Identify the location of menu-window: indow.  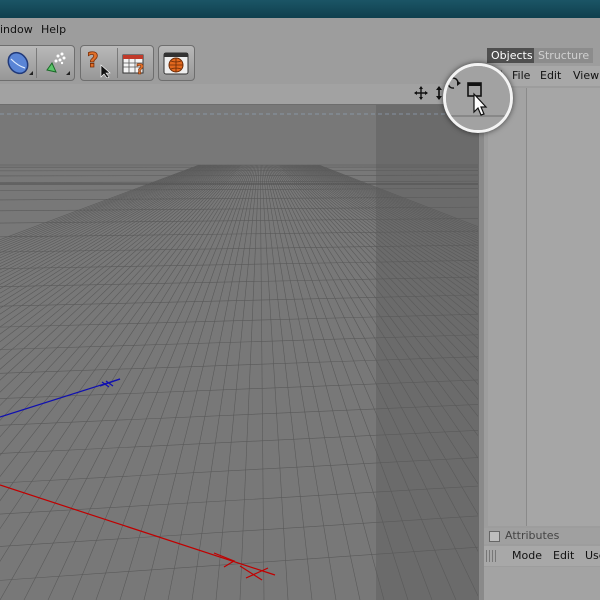
(16, 29).